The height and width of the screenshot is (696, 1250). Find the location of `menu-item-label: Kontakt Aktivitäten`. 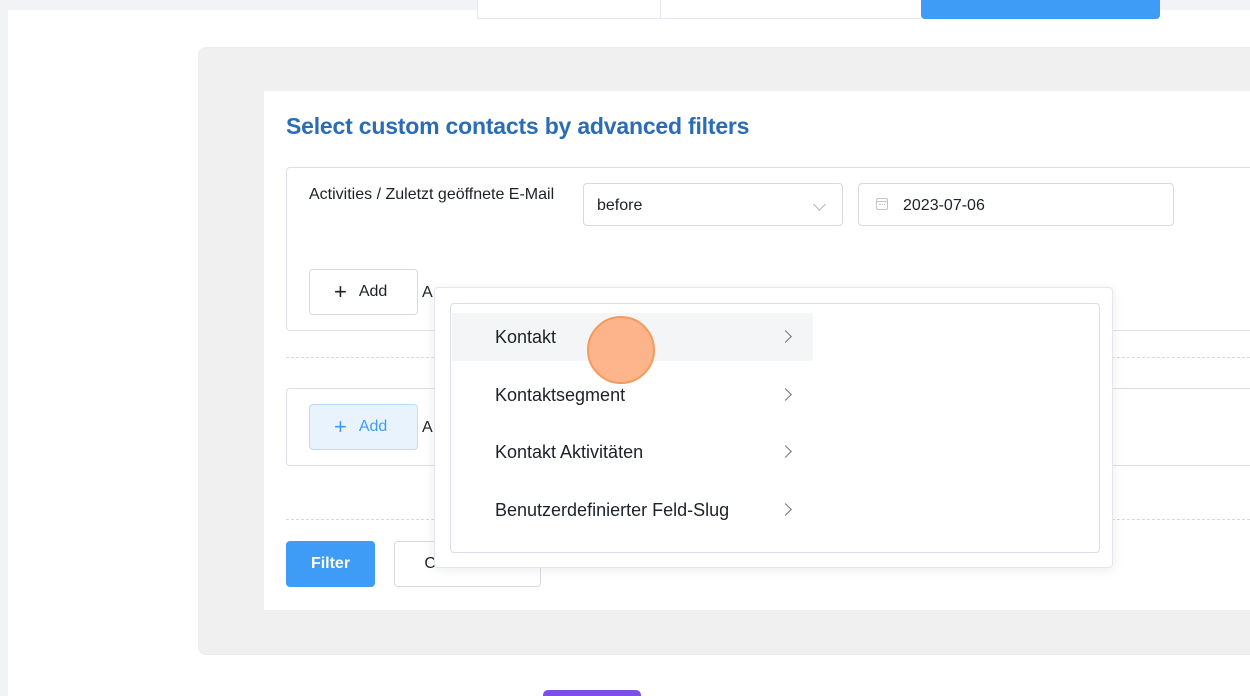

menu-item-label: Kontakt Aktivitäten is located at coordinates (569, 451).